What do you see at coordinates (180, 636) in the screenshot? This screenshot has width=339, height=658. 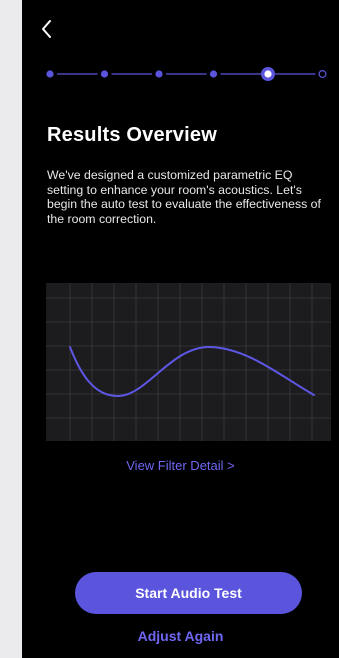 I see `adjust-again-link: Adjust Again` at bounding box center [180, 636].